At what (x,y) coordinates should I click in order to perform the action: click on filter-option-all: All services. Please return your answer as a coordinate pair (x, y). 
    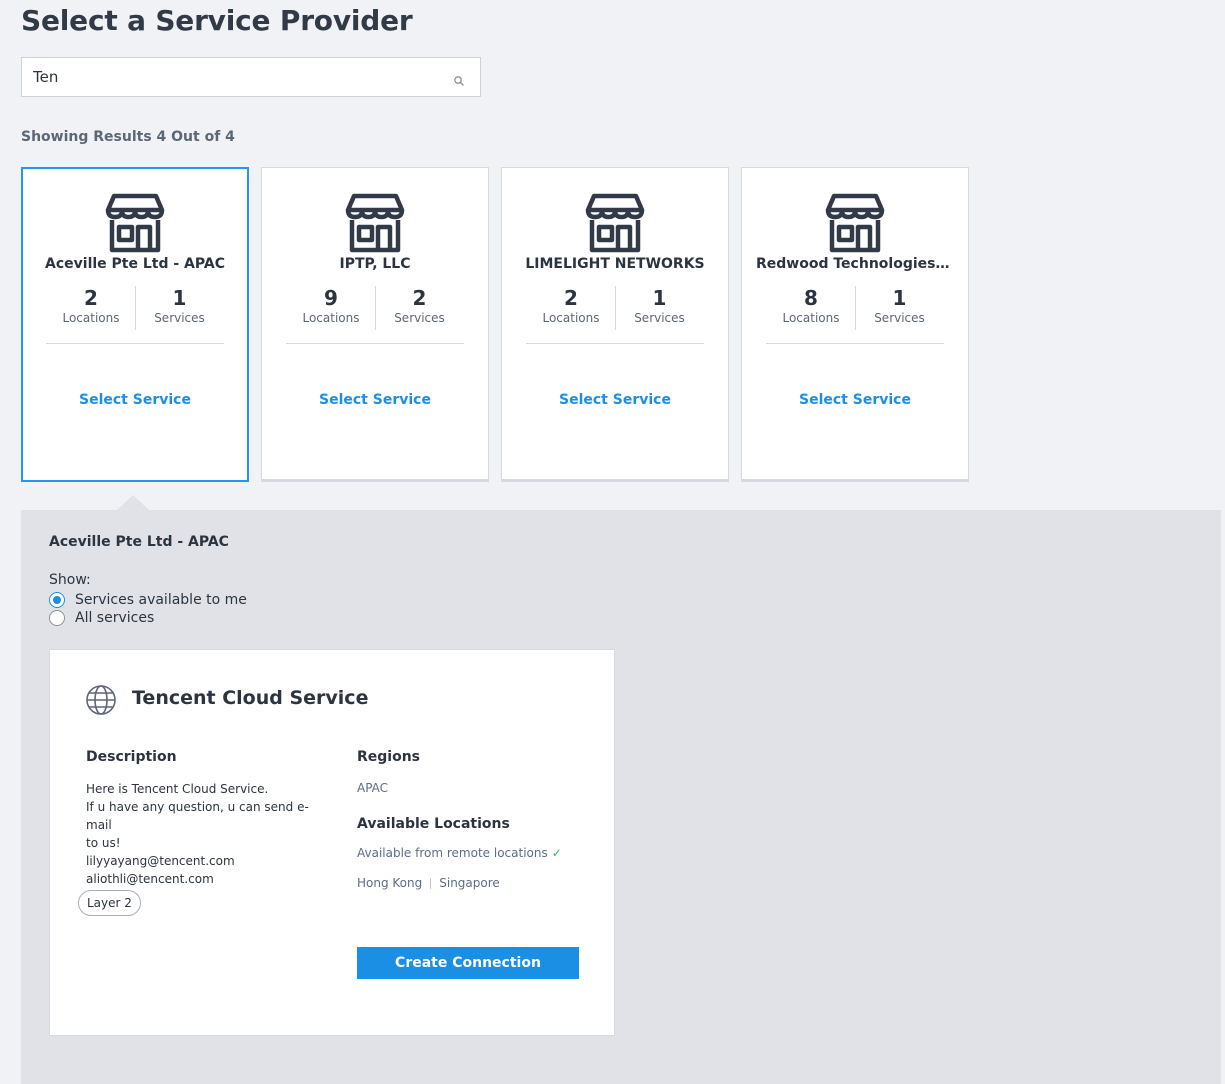
    Looking at the image, I should click on (101, 618).